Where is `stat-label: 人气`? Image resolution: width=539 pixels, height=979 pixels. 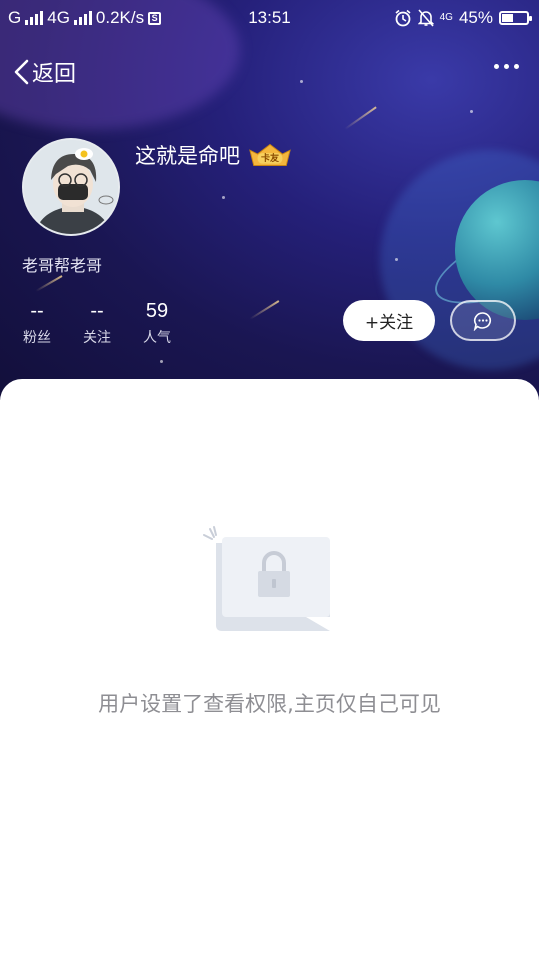
stat-label: 人气 is located at coordinates (157, 338).